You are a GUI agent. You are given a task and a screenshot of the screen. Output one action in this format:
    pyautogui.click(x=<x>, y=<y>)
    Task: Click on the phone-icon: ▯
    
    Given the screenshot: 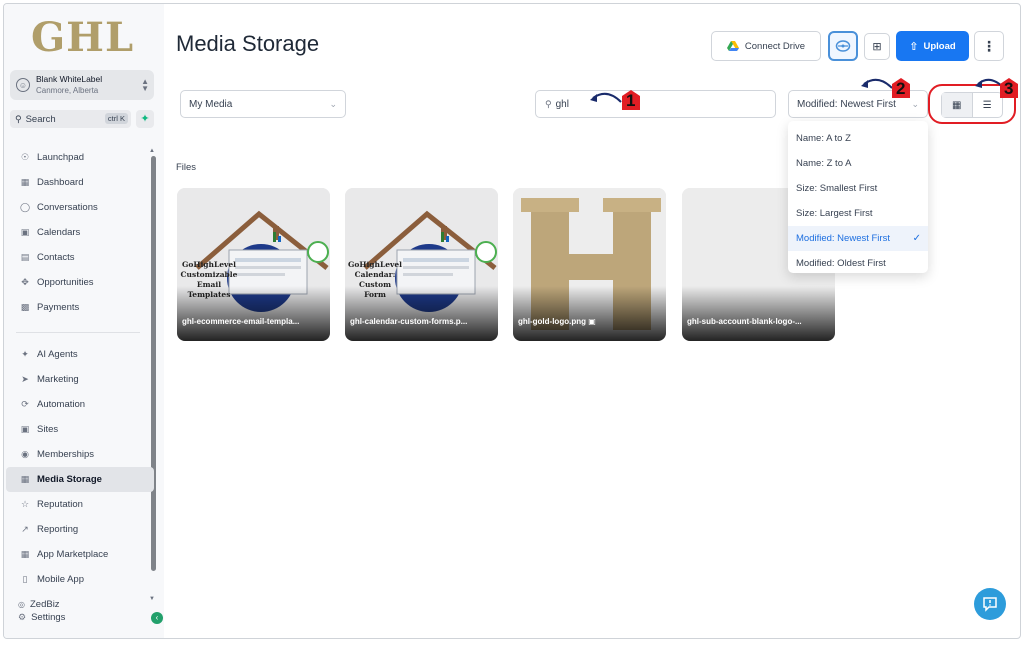 What is the action you would take?
    pyautogui.click(x=25, y=579)
    